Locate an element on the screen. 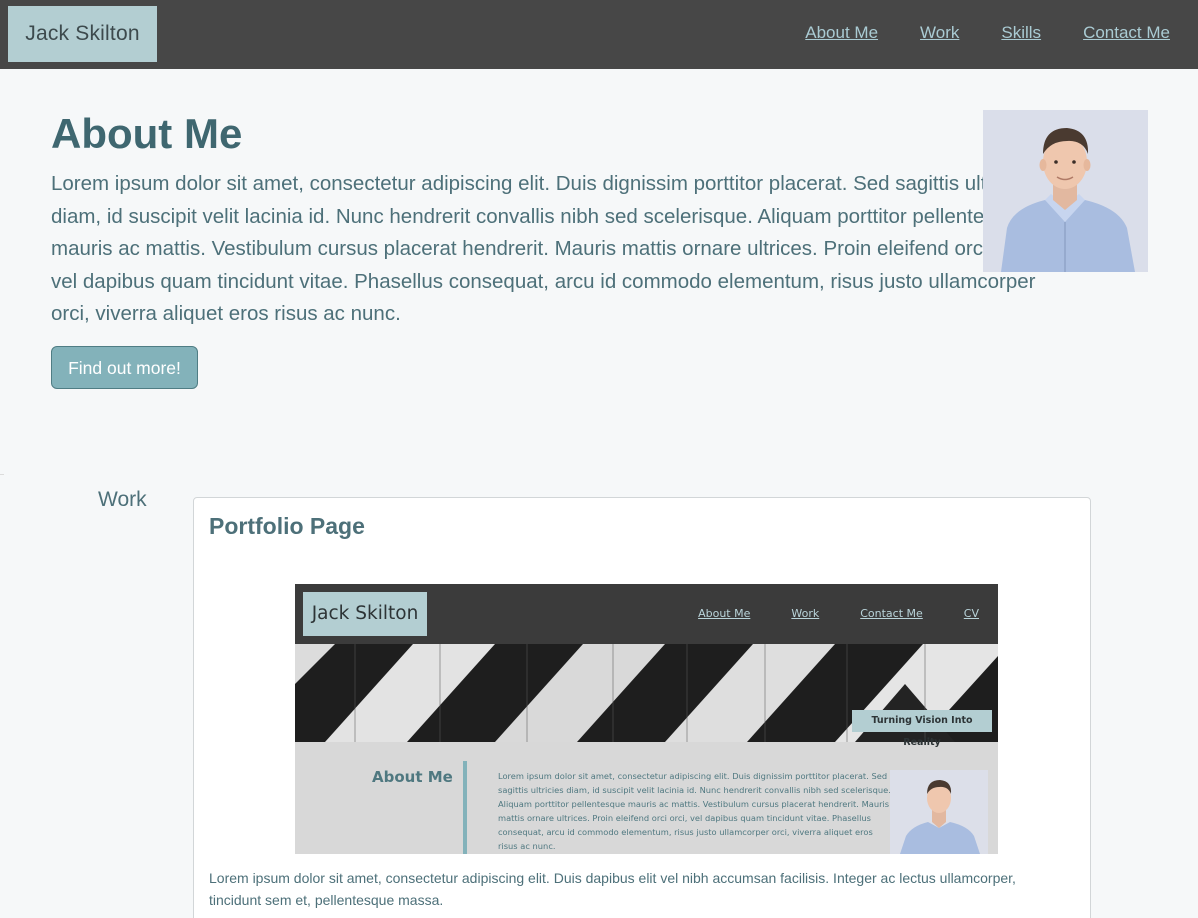 This screenshot has height=918, width=1198. preview-nav-cv: CV is located at coordinates (971, 613).